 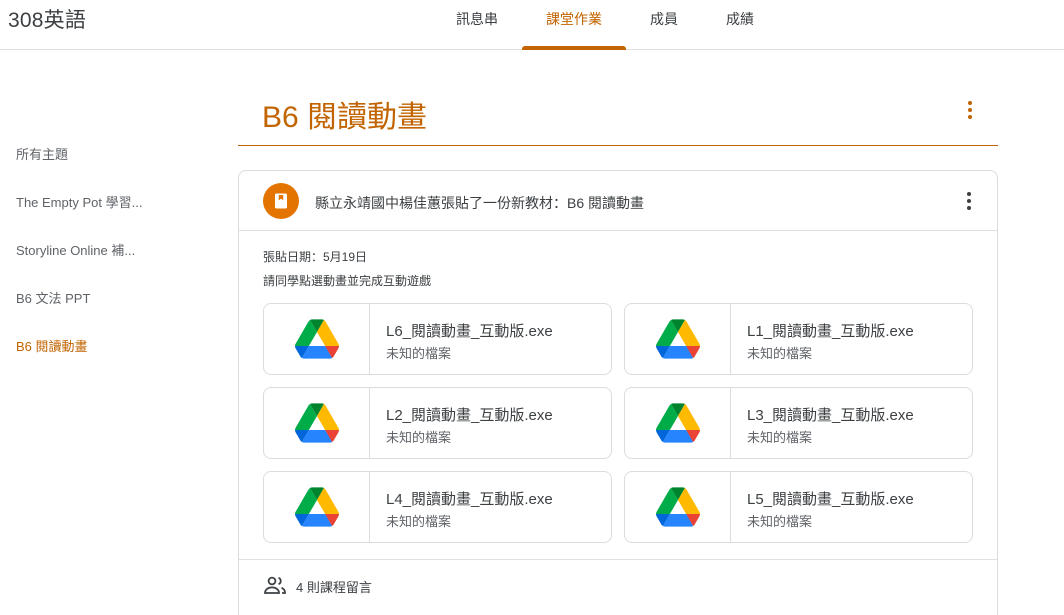 What do you see at coordinates (469, 415) in the screenshot?
I see `attachment-name: L2_閱讀動畫_互動版.exe` at bounding box center [469, 415].